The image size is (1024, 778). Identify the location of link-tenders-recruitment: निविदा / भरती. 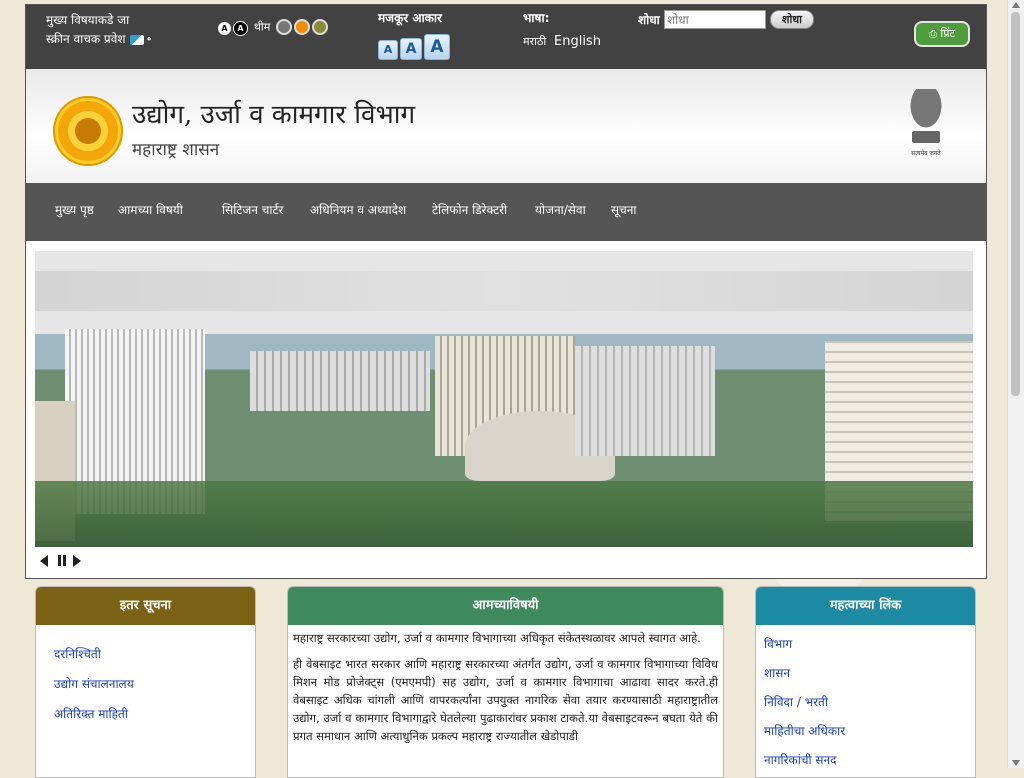
(796, 702).